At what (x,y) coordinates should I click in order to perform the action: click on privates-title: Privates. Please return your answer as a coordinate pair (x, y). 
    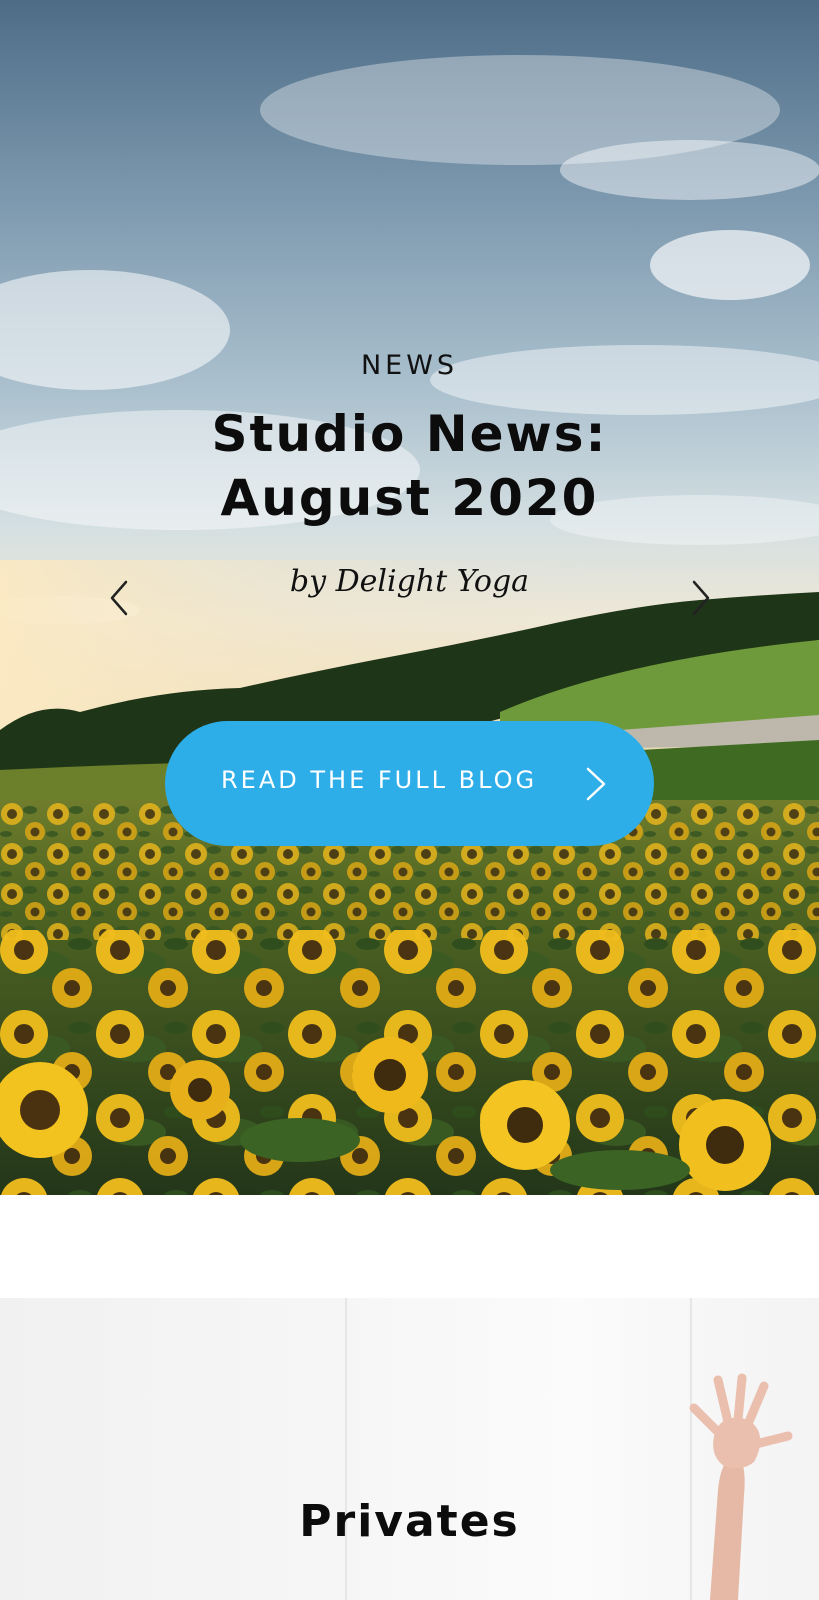
    Looking at the image, I should click on (409, 1521).